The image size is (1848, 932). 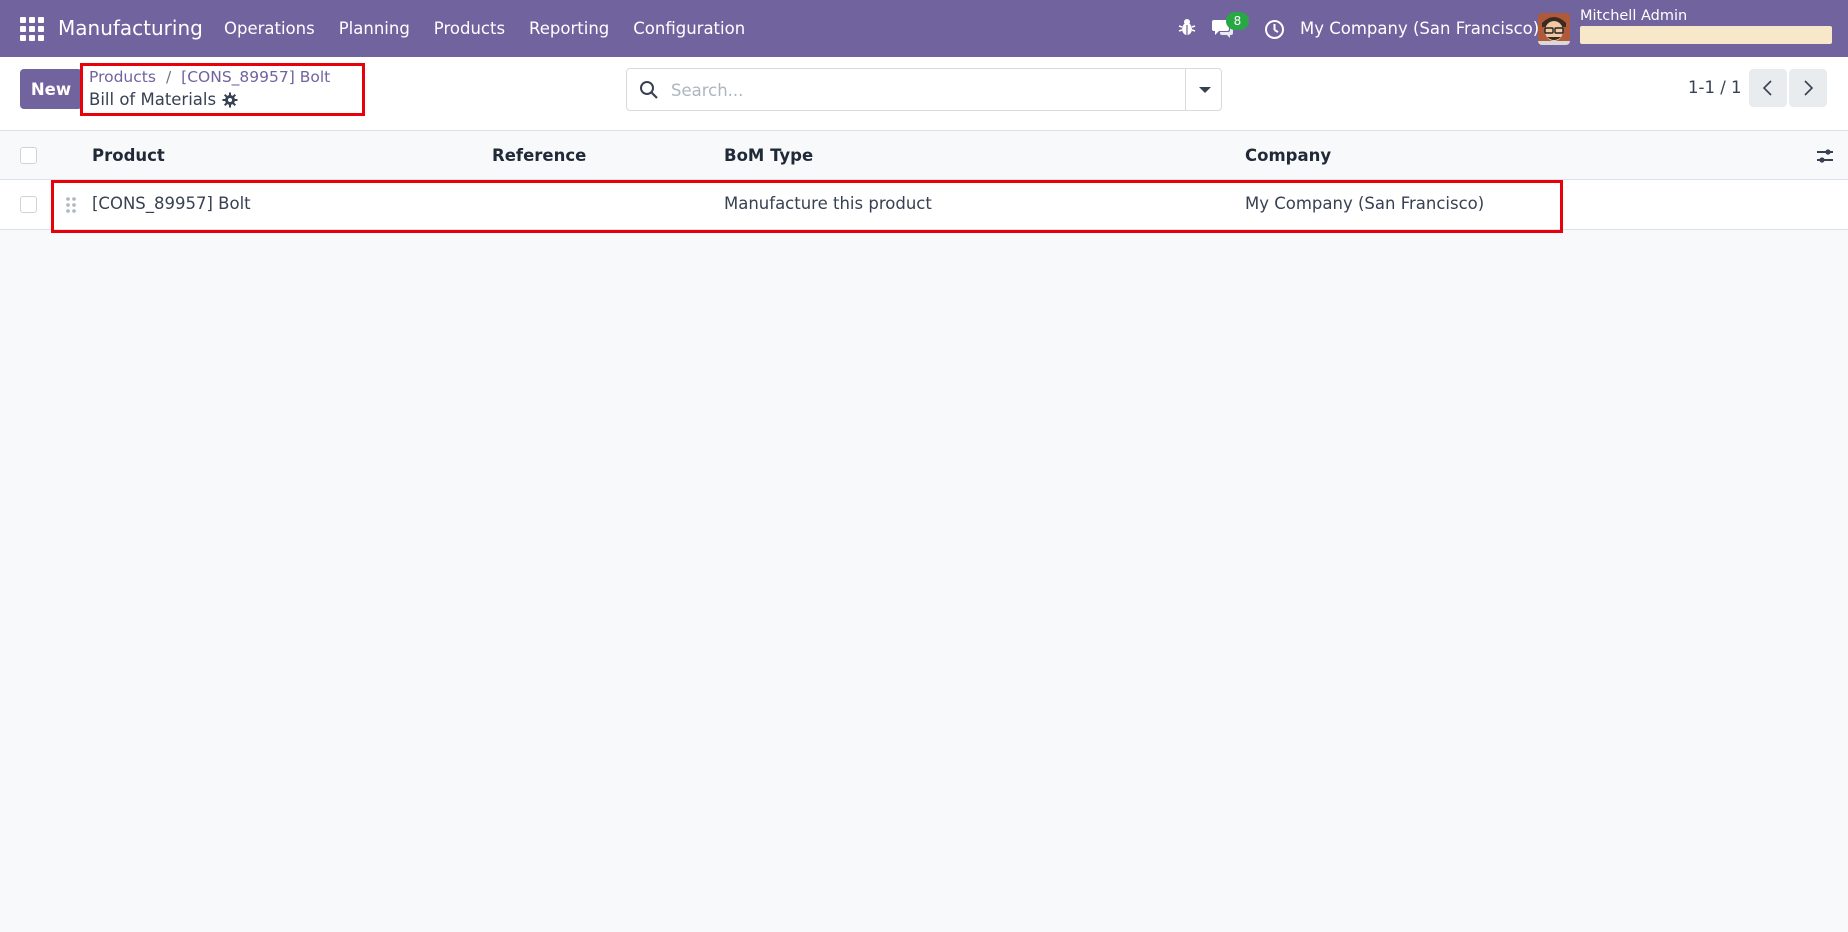 What do you see at coordinates (1554, 29) in the screenshot?
I see `user-avatar` at bounding box center [1554, 29].